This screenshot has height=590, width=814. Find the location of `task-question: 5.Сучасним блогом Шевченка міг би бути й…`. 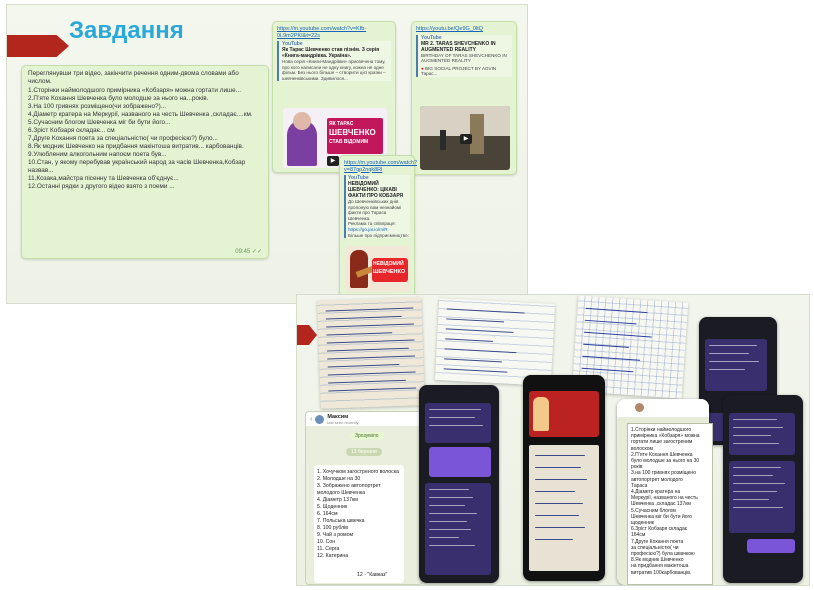

task-question: 5.Сучасним блогом Шевченка міг би бути й… is located at coordinates (99, 122).